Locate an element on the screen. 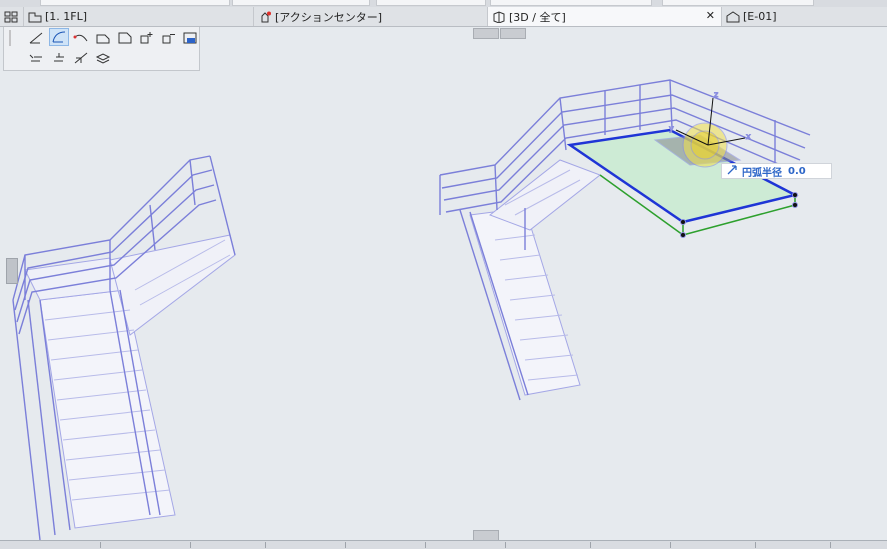 The width and height of the screenshot is (887, 549). eye-icon is located at coordinates (513, 33).